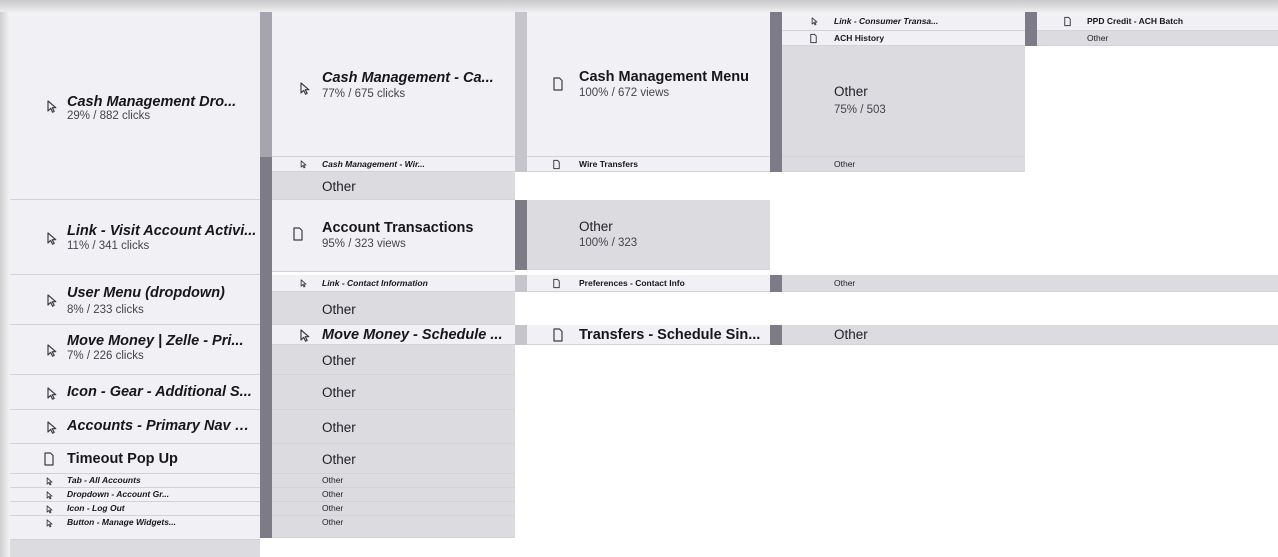 The image size is (1278, 557). What do you see at coordinates (393, 236) in the screenshot?
I see `flow-node-level2: Account Transactions 95% / 323 views` at bounding box center [393, 236].